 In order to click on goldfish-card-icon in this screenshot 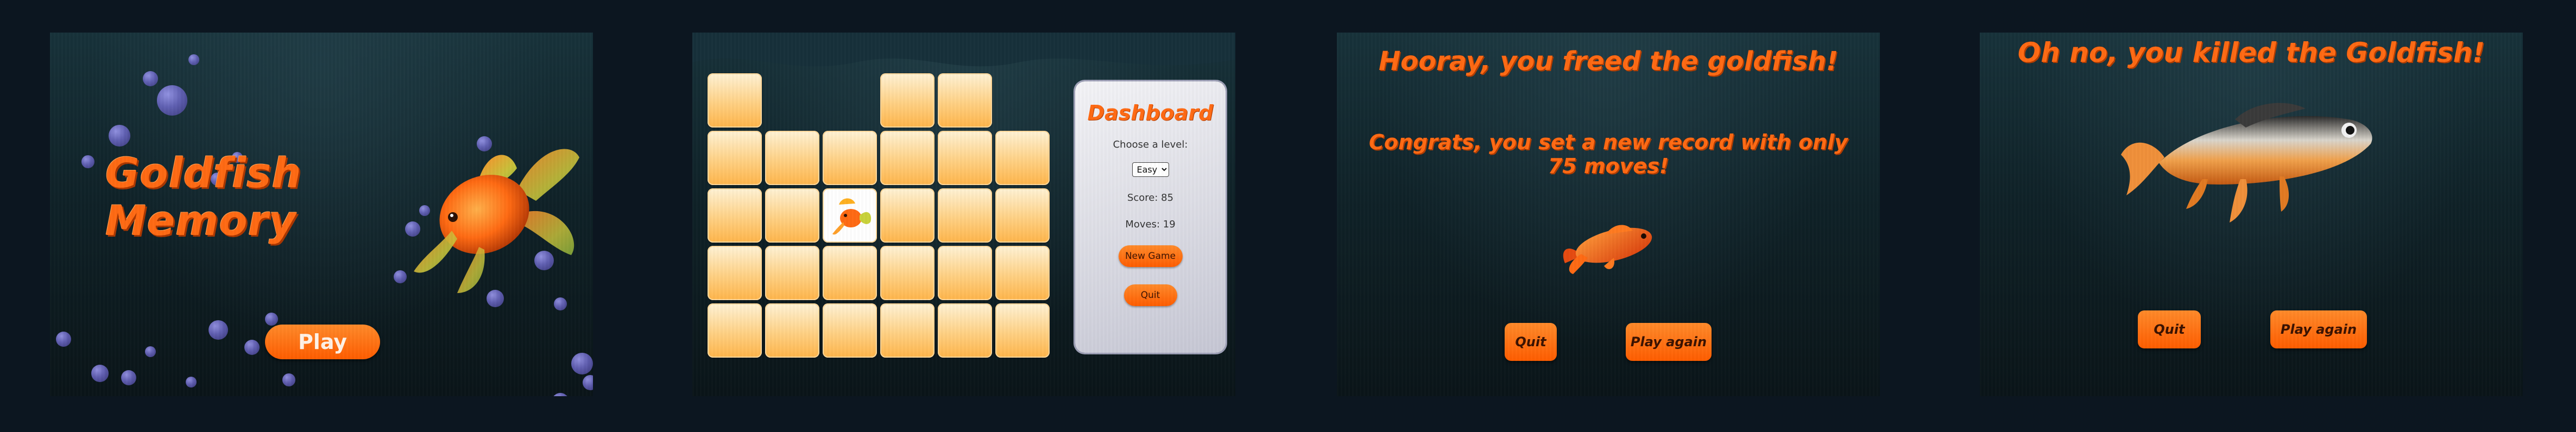, I will do `click(852, 216)`.